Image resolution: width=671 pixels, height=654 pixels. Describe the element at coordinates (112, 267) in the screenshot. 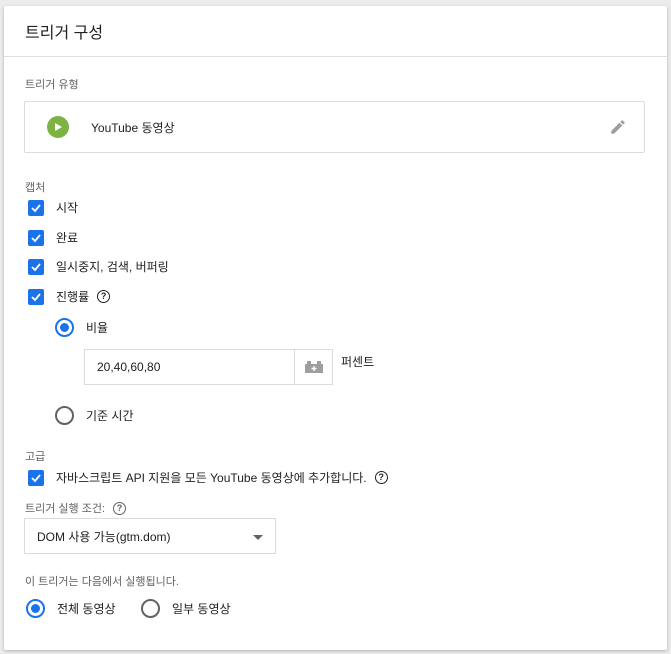

I see `capture-option-label: 일시중지, 검색, 버퍼링` at that location.